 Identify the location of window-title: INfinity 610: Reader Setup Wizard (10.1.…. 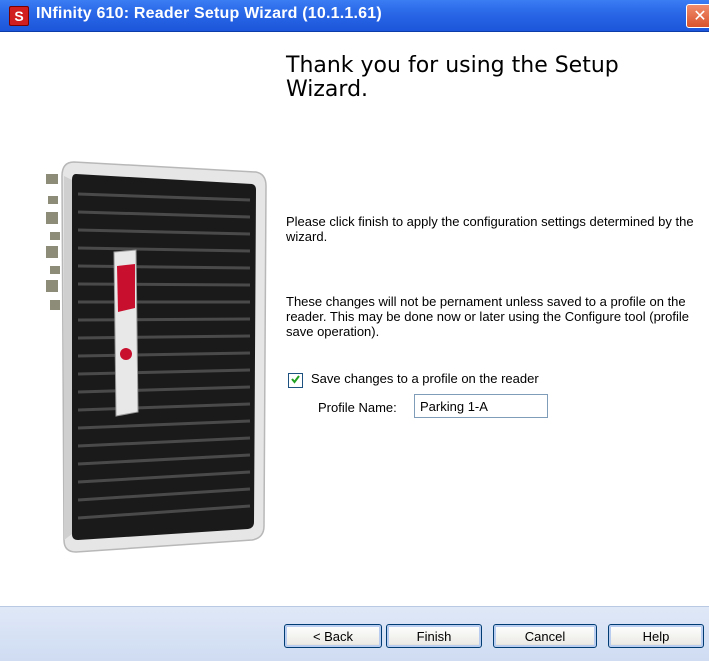
(209, 13).